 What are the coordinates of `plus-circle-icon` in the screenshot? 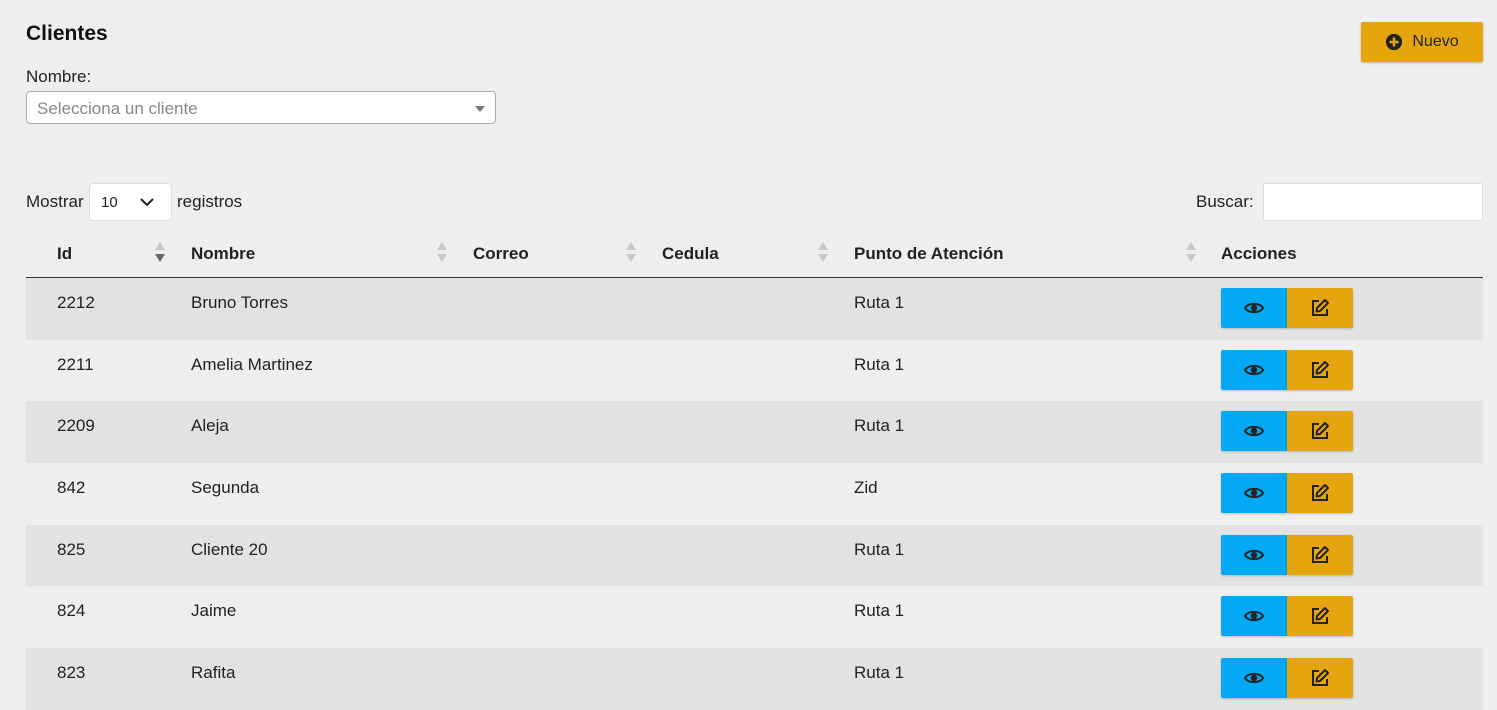 It's located at (1394, 42).